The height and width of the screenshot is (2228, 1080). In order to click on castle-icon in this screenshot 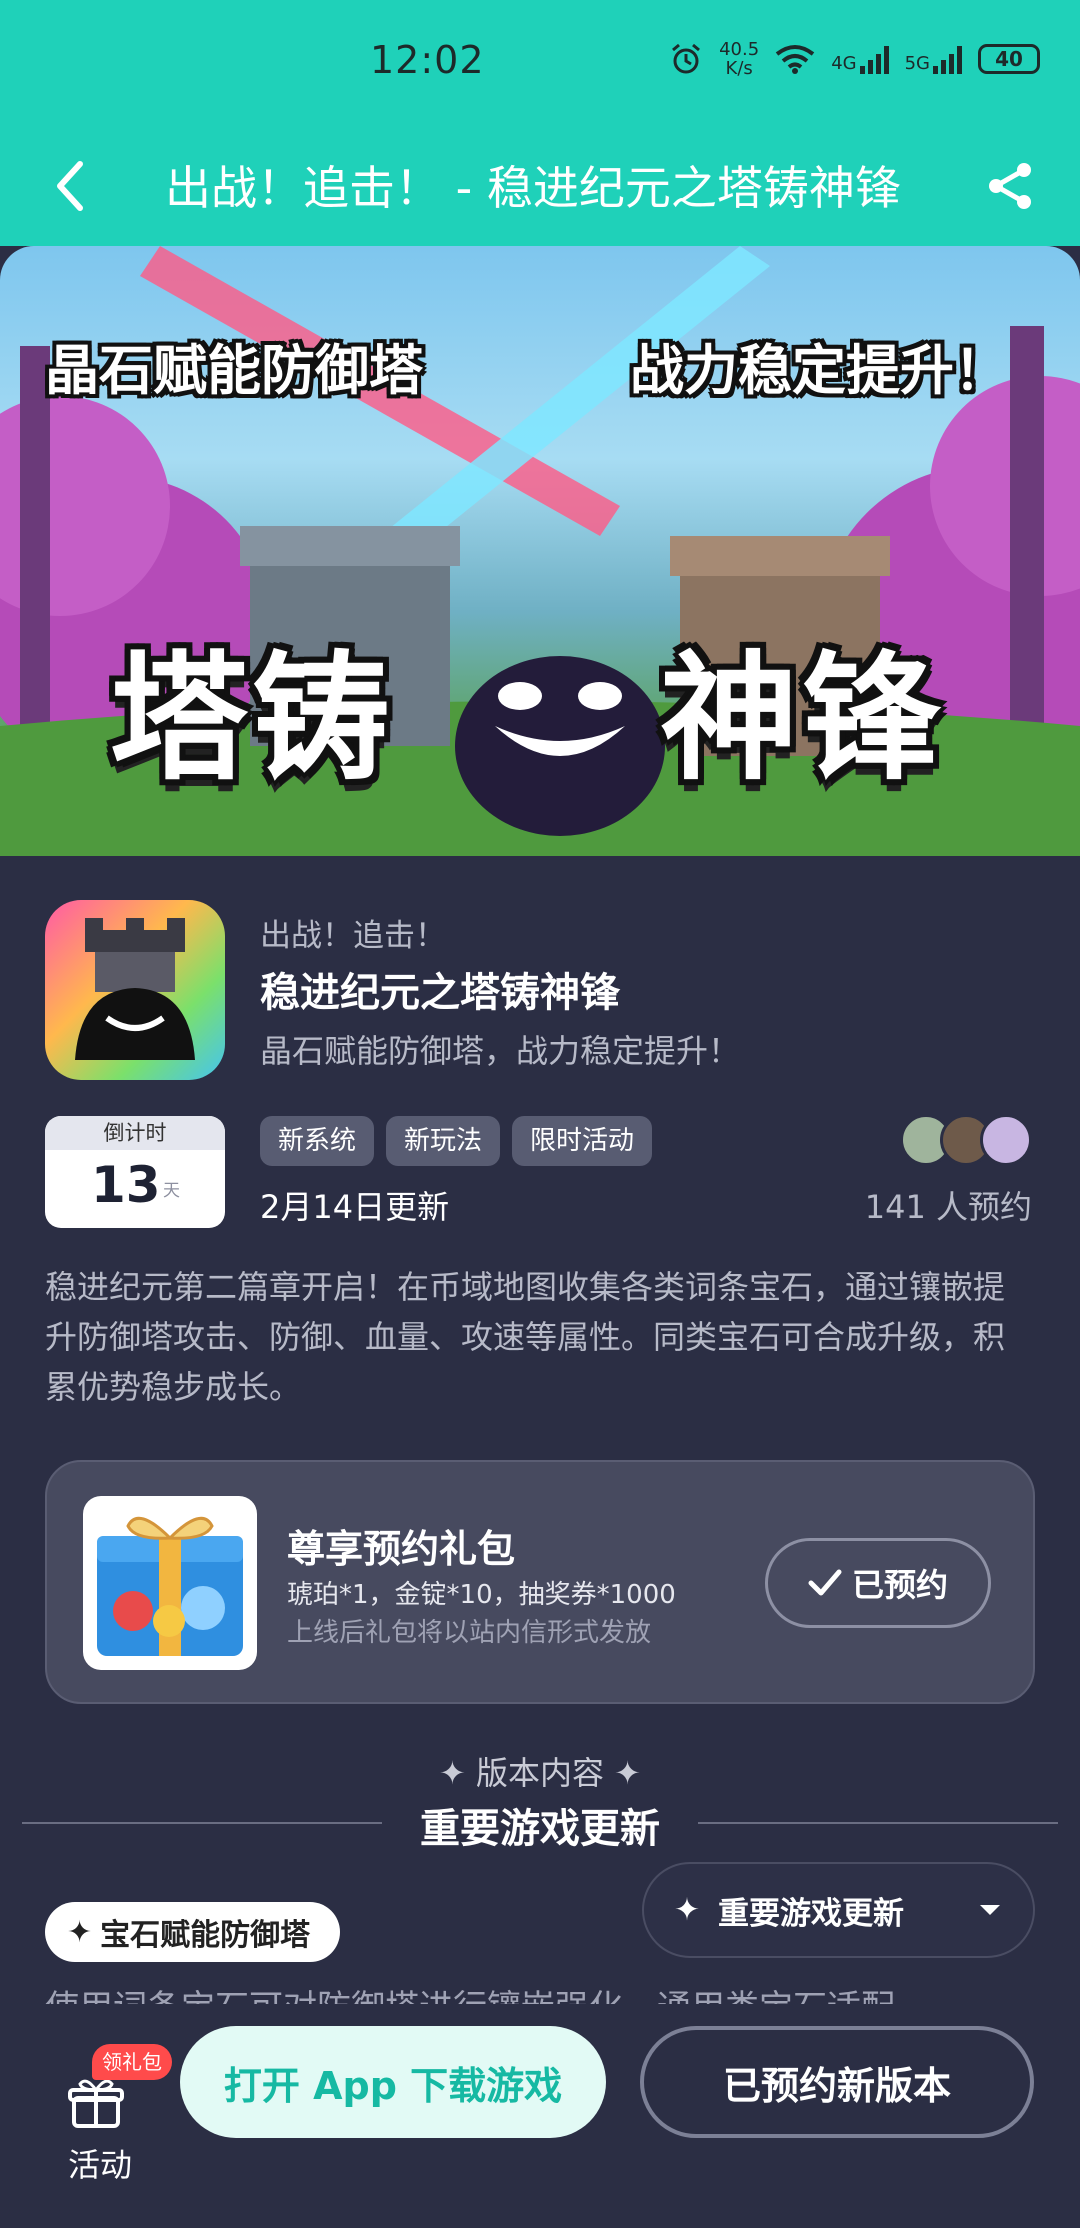, I will do `click(135, 989)`.